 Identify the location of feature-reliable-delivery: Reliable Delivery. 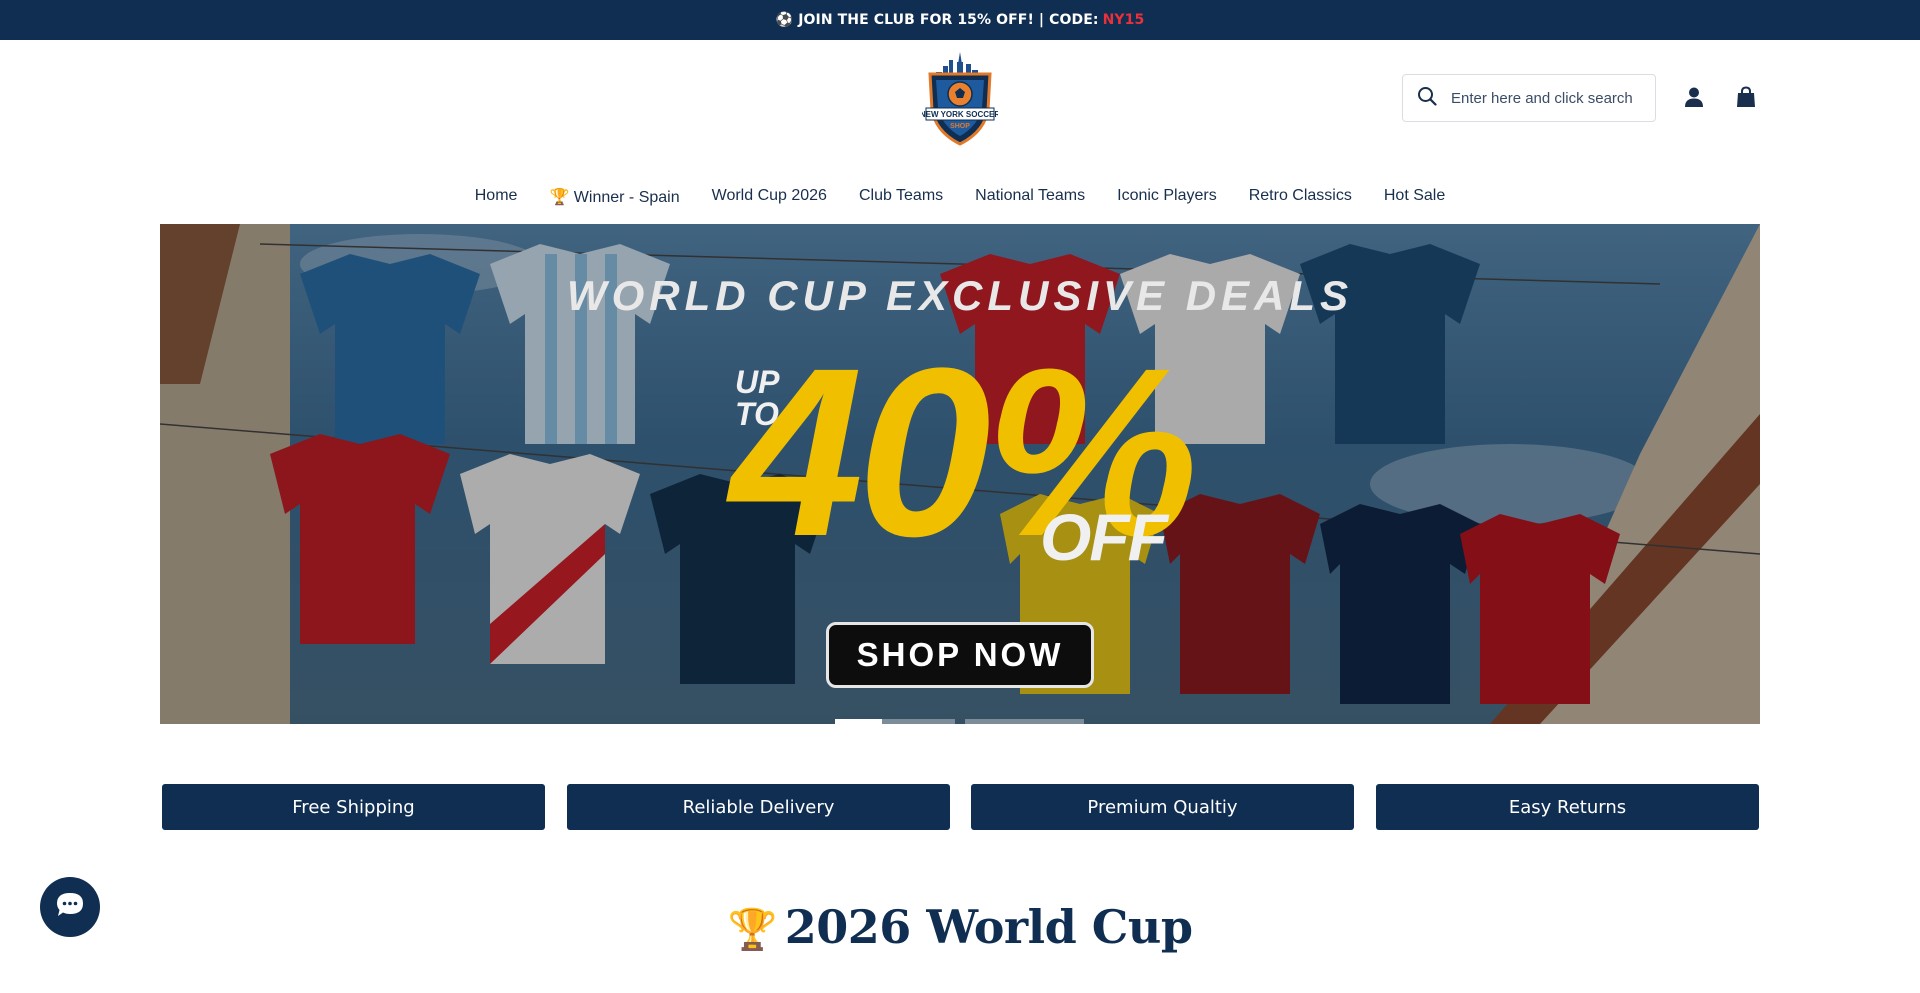
(758, 807).